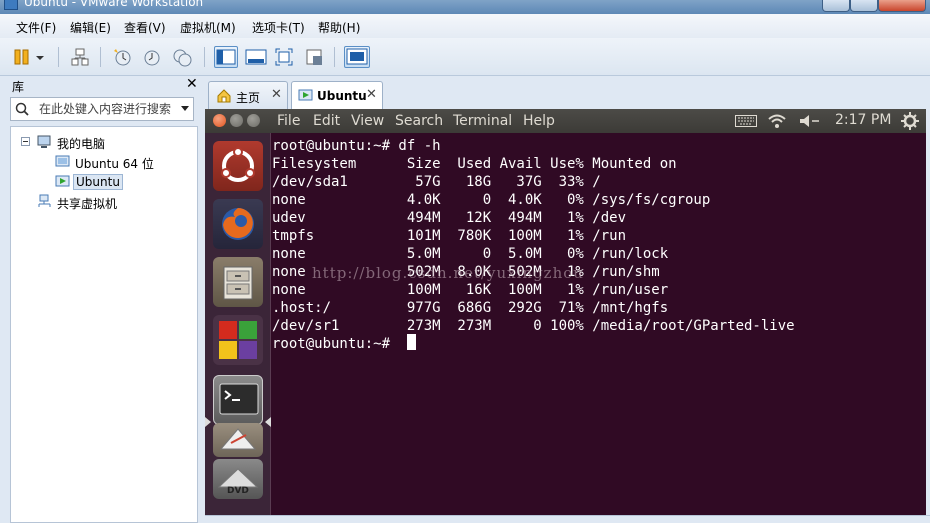 Image resolution: width=930 pixels, height=523 pixels. Describe the element at coordinates (256, 57) in the screenshot. I see `thumbnail-icon` at that location.